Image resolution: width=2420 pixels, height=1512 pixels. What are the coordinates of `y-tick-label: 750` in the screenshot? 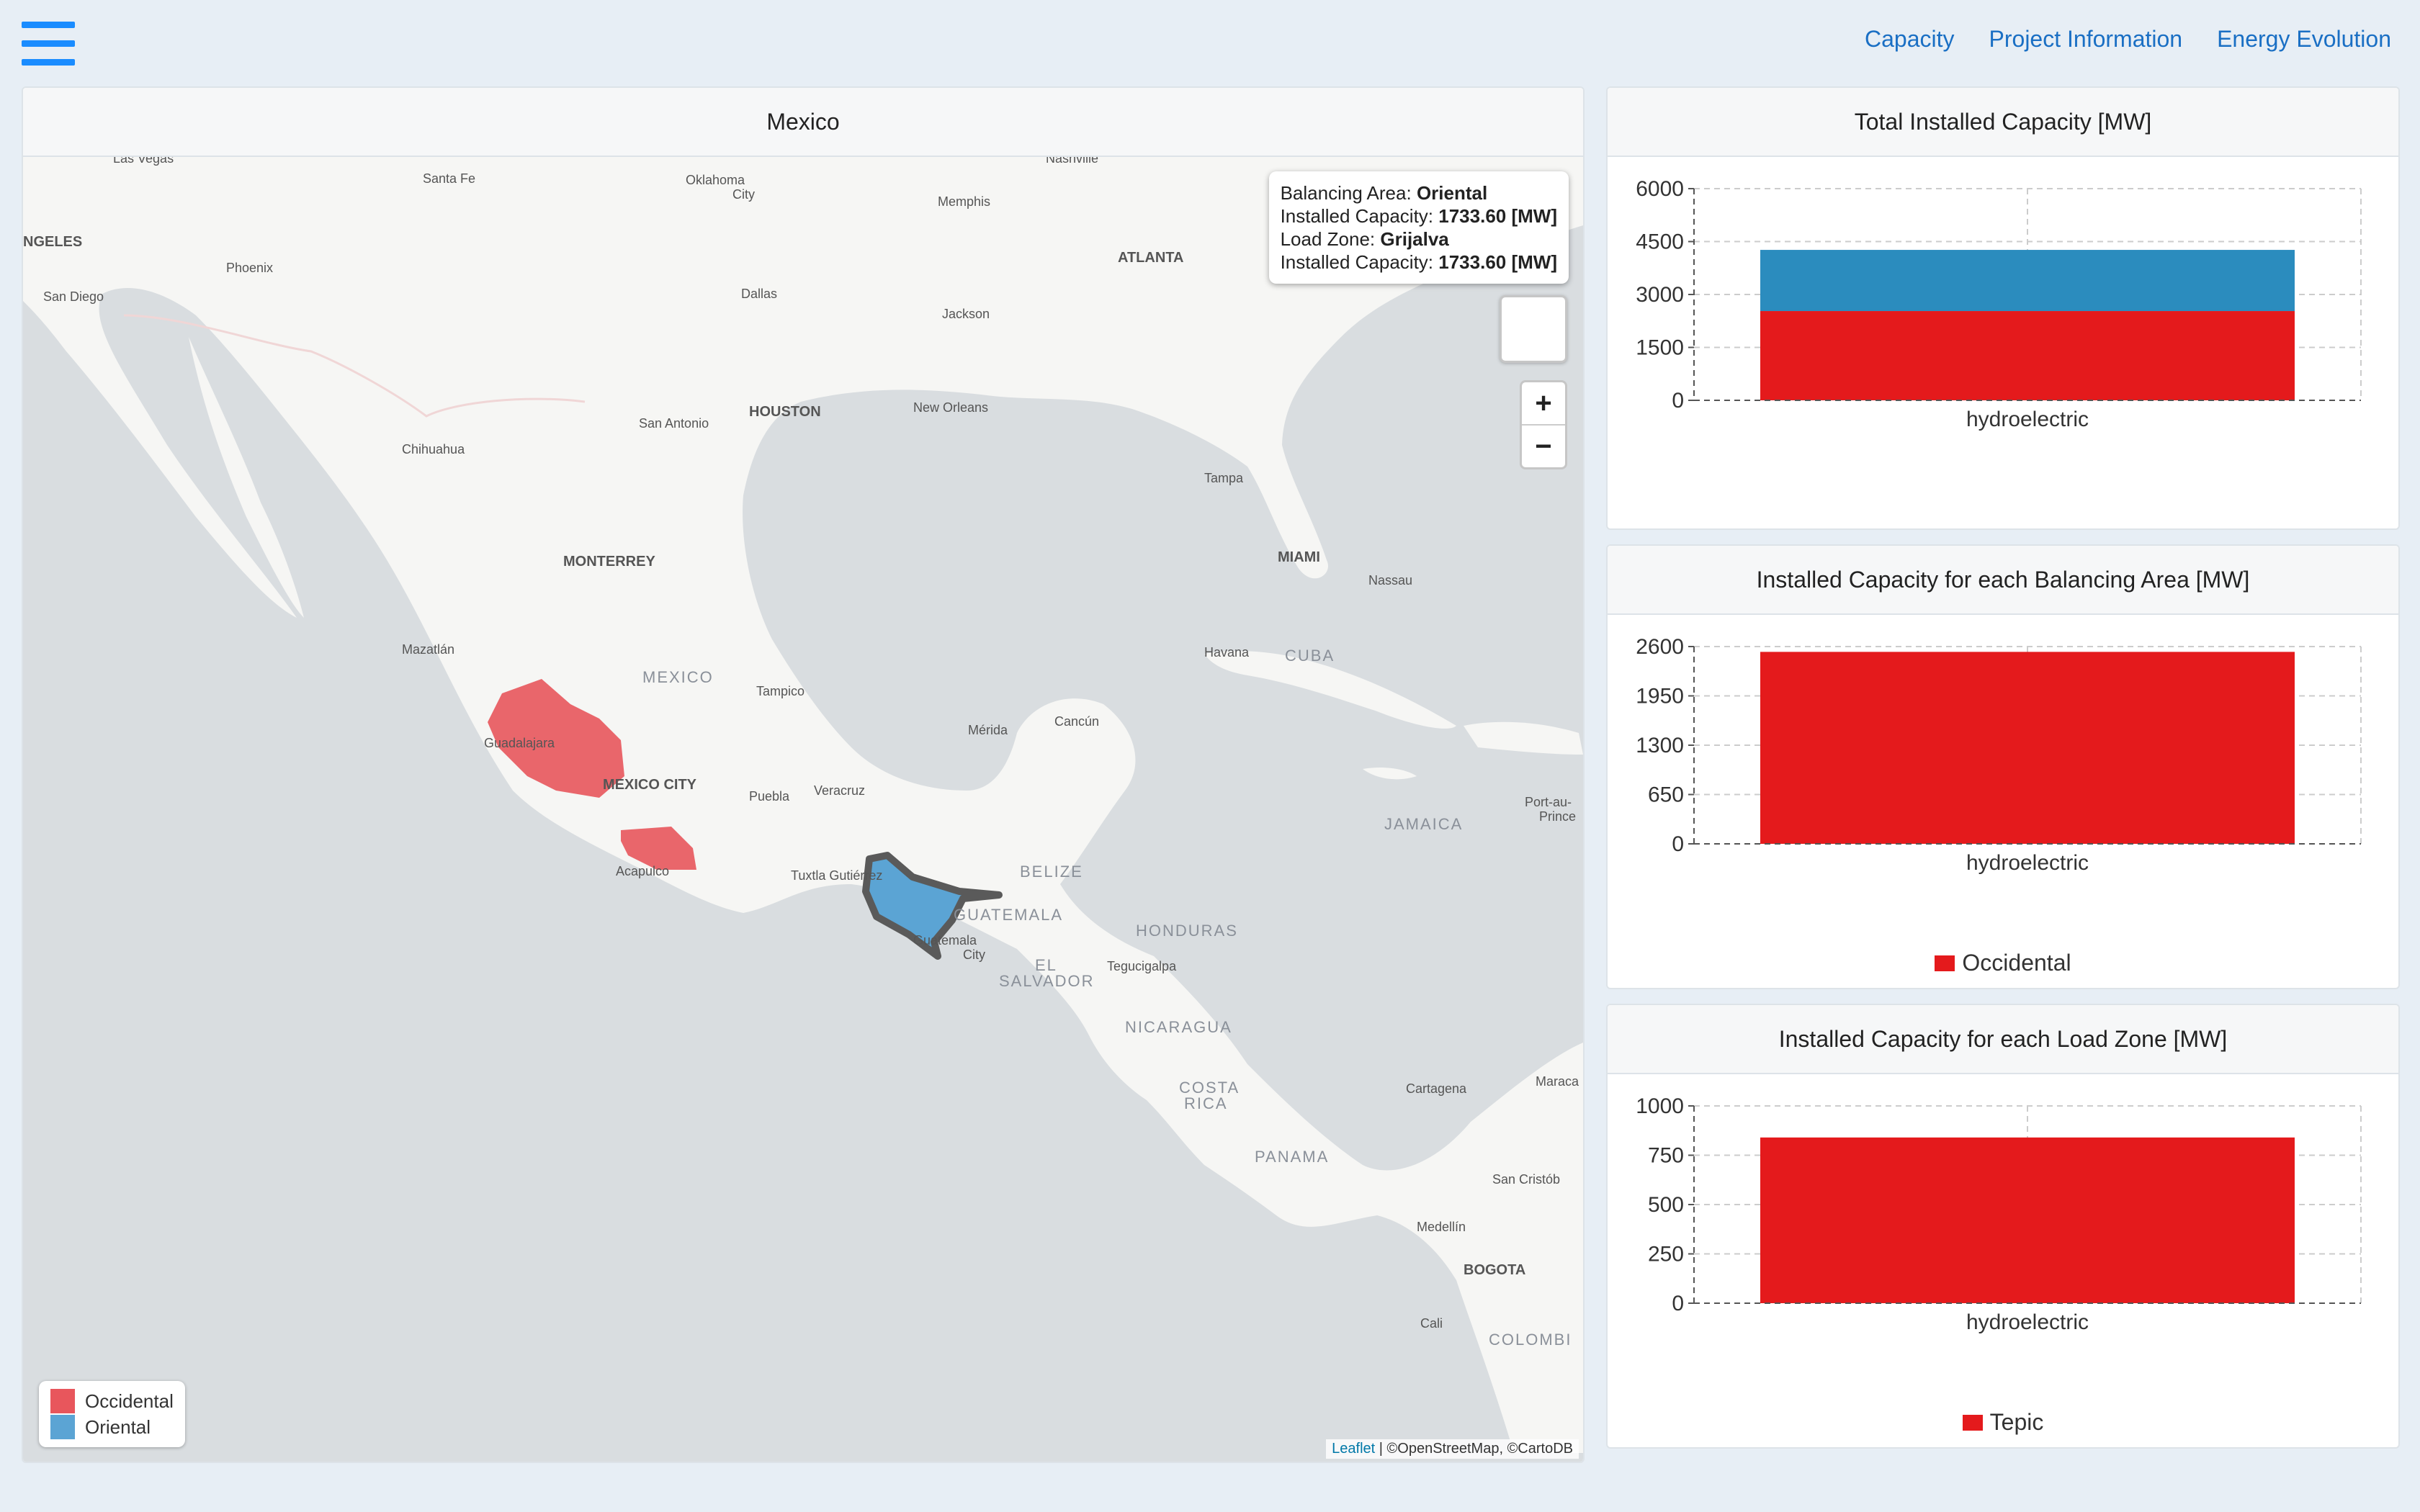 It's located at (1666, 1156).